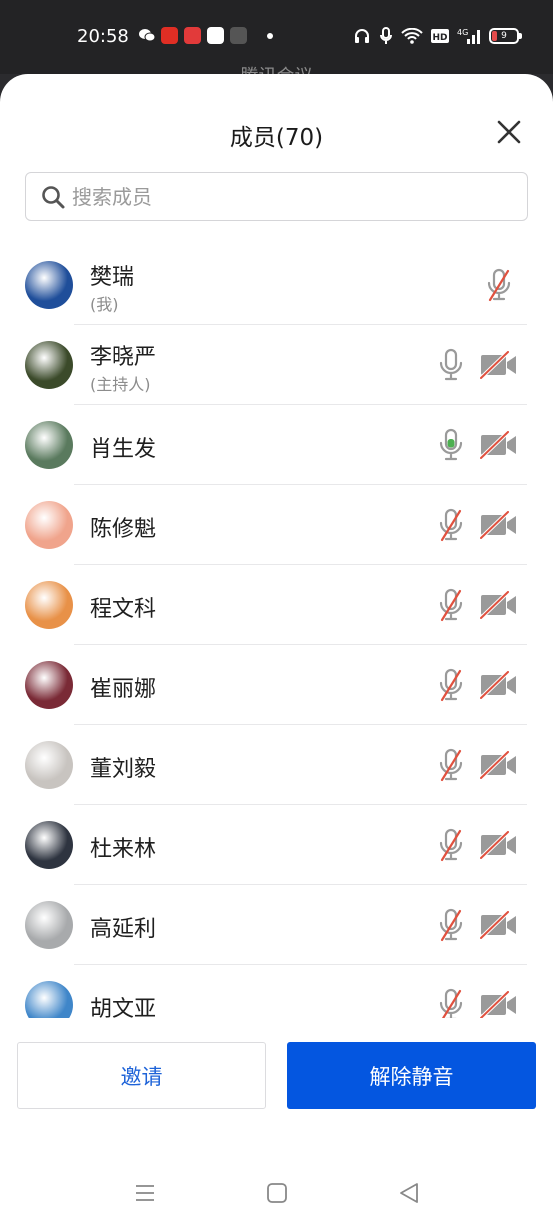 This screenshot has width=553, height=1229. What do you see at coordinates (409, 1193) in the screenshot?
I see `back-icon` at bounding box center [409, 1193].